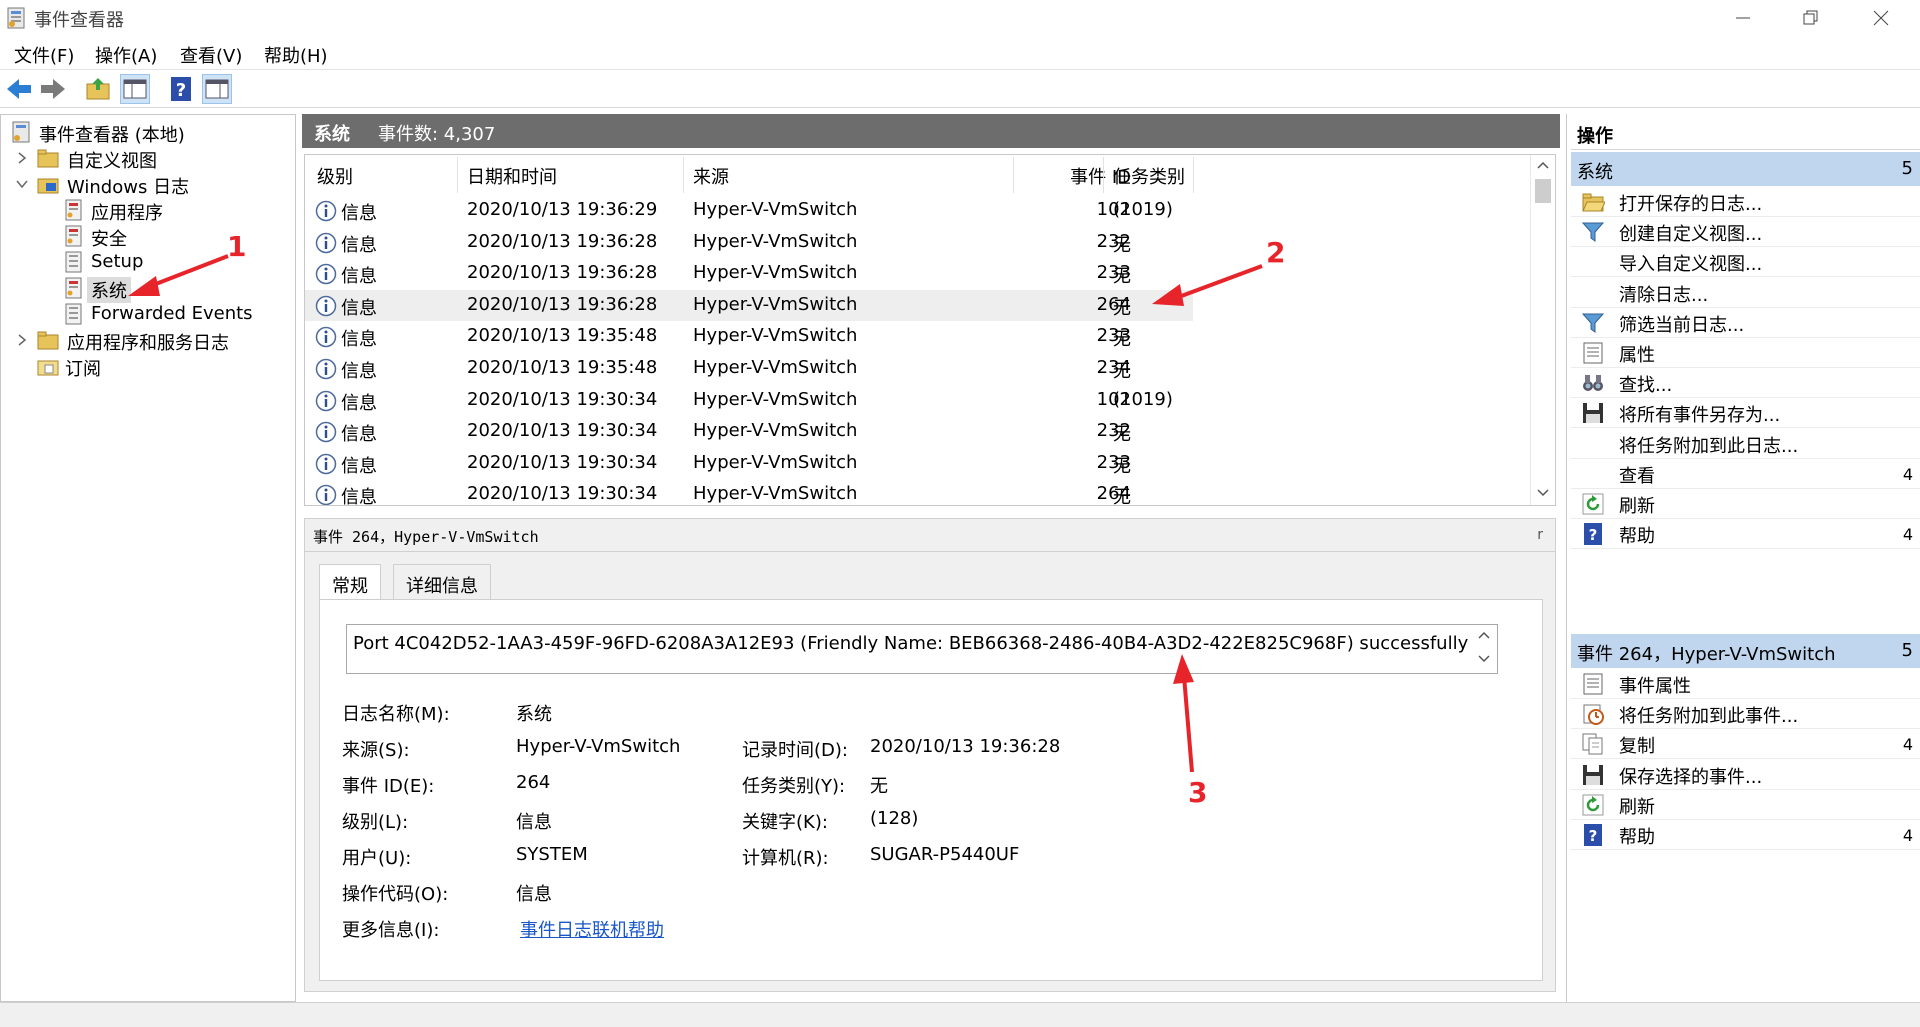 The image size is (1920, 1027). What do you see at coordinates (562, 209) in the screenshot?
I see `cell-datetime: 2020/10/13 19:36:29` at bounding box center [562, 209].